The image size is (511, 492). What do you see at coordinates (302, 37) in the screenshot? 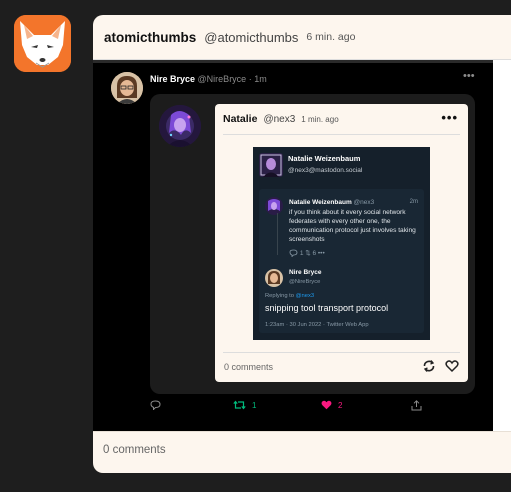
I see `post-header: atomicthumbs @atomicthumbs 6 min. ago` at bounding box center [302, 37].